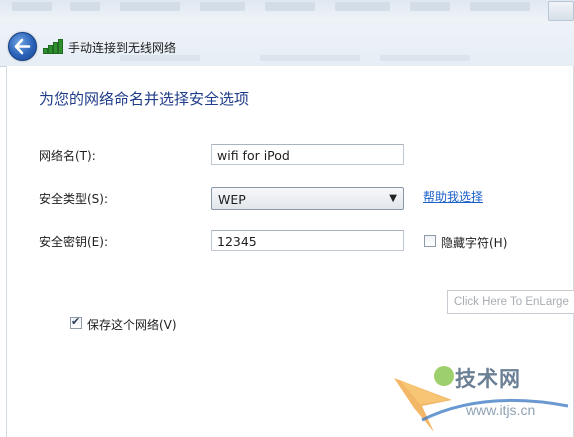 This screenshot has height=437, width=574. Describe the element at coordinates (510, 302) in the screenshot. I see `enlarge-overlay-button: Click Here To EnLarge` at that location.